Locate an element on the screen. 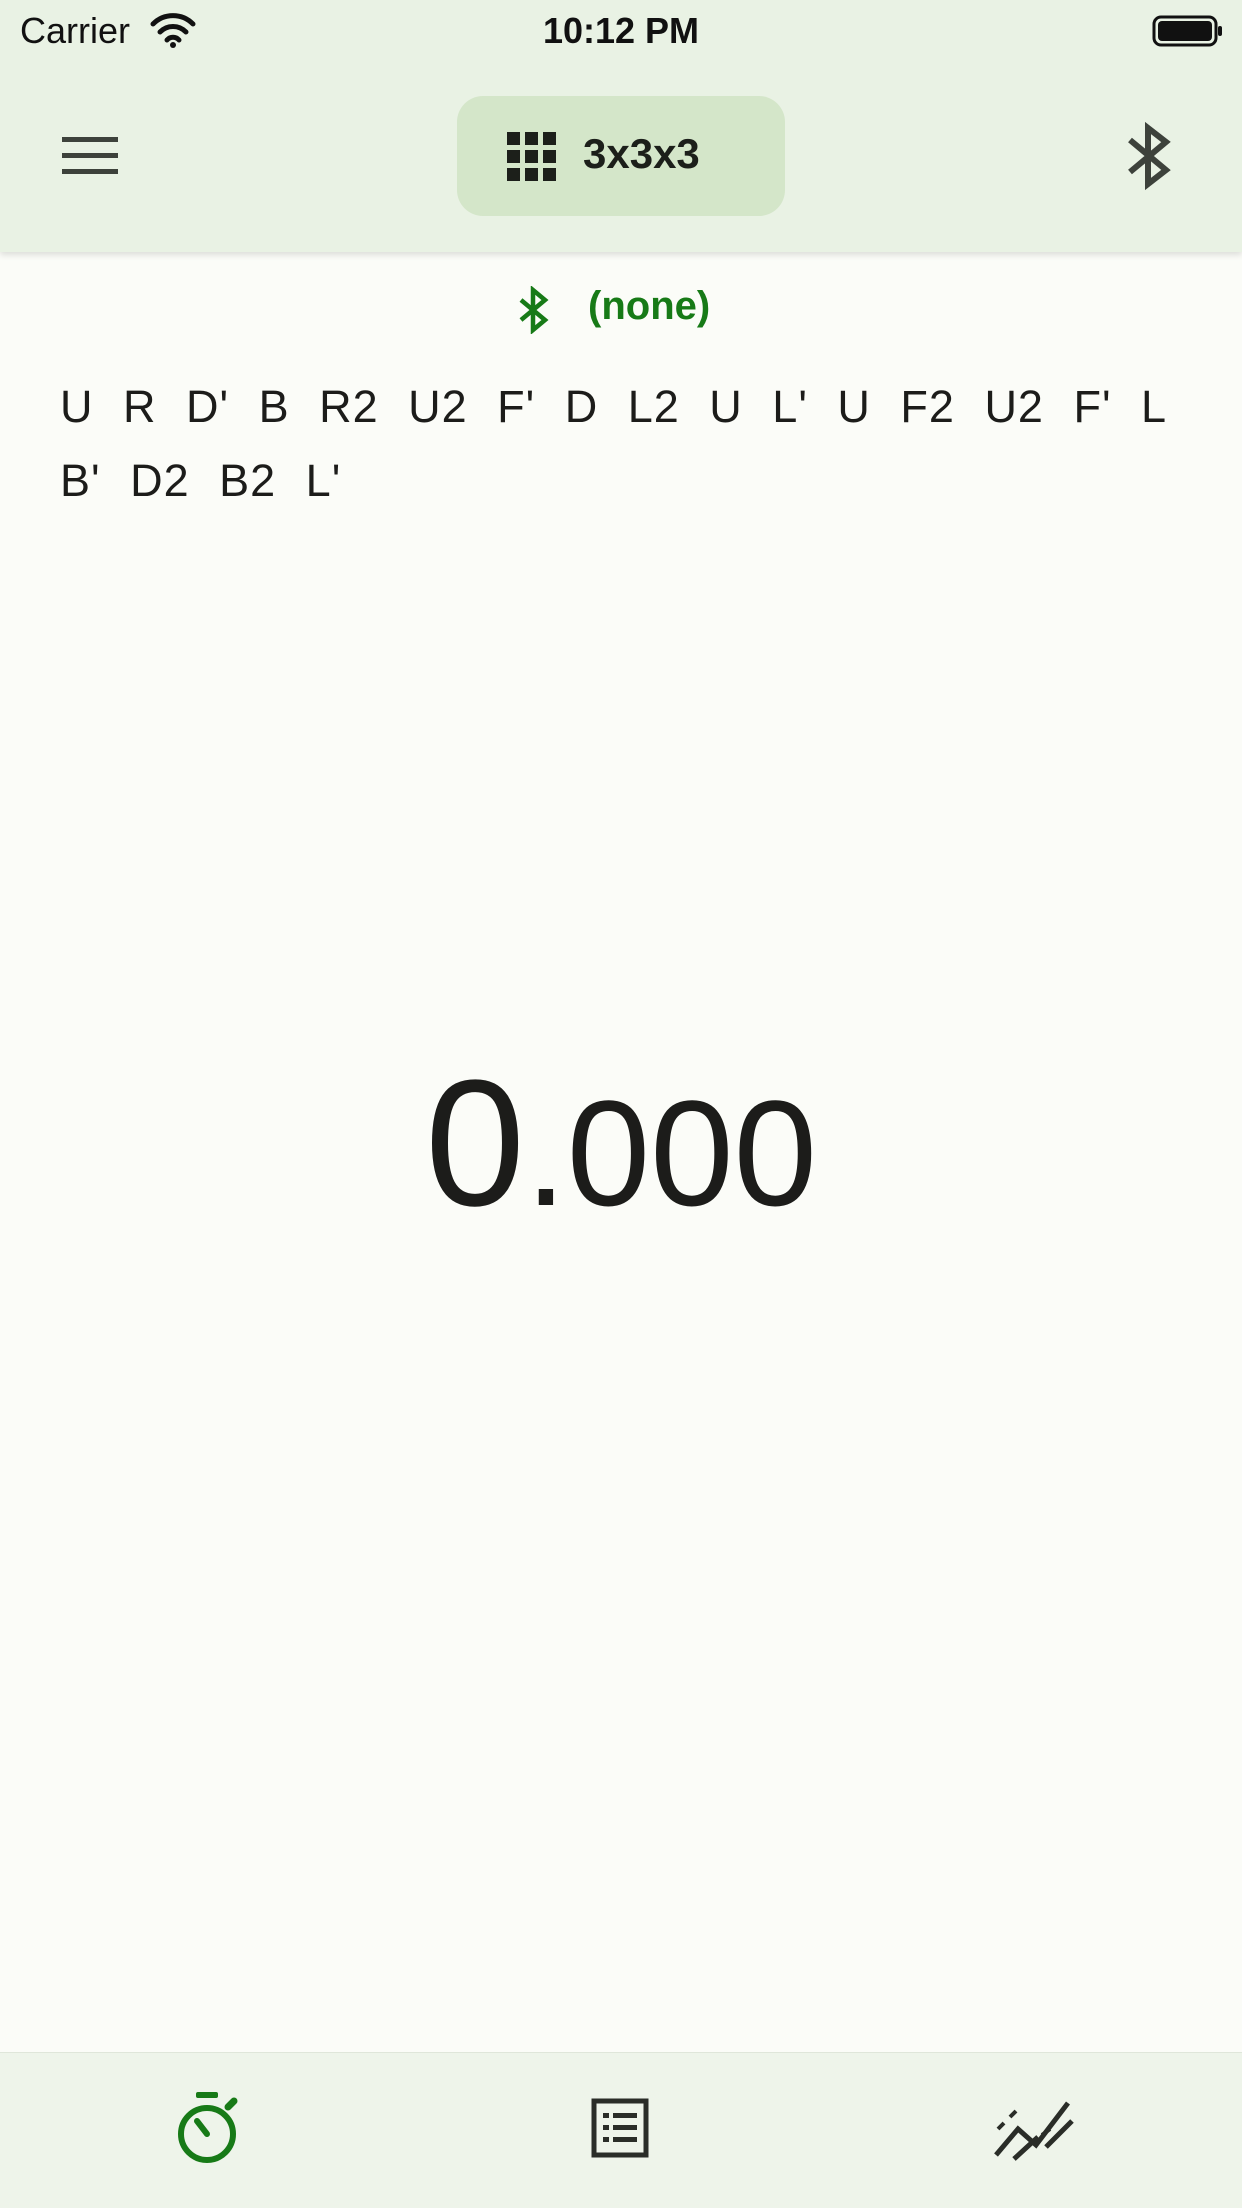  tab-statistics is located at coordinates (1035, 2129).